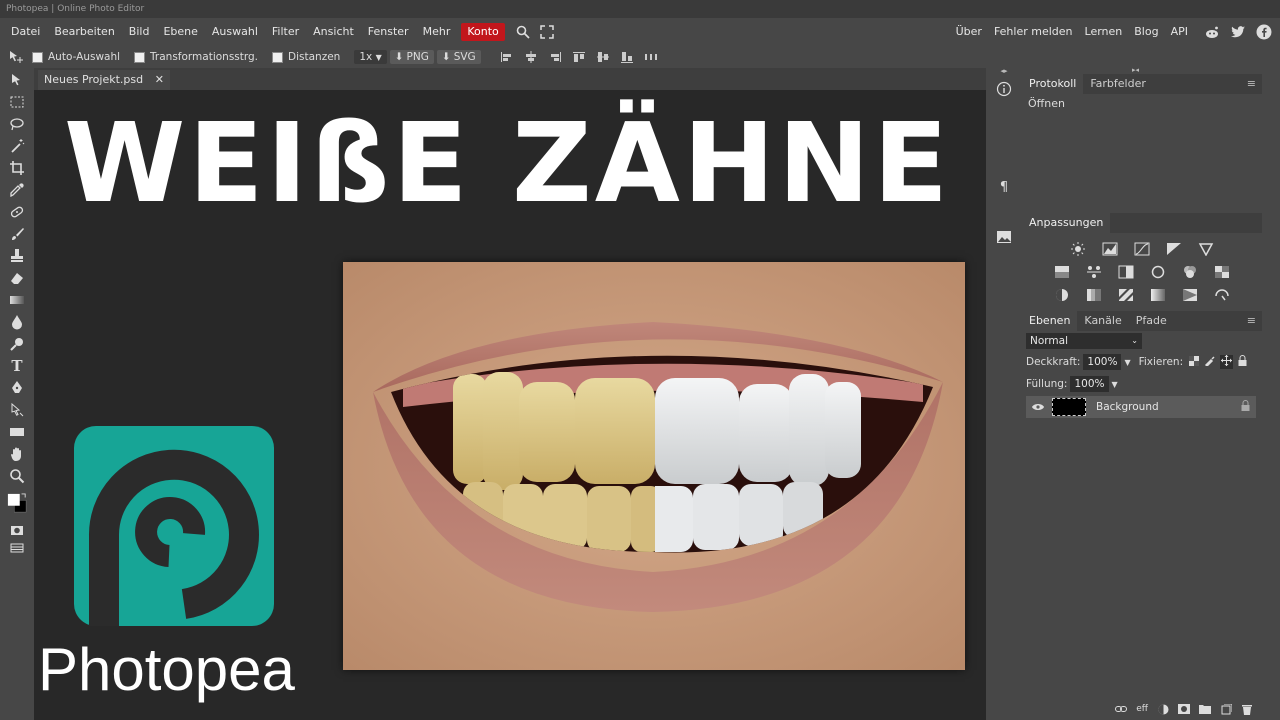 The width and height of the screenshot is (1280, 720). Describe the element at coordinates (17, 80) in the screenshot. I see `move-tool-icon` at that location.